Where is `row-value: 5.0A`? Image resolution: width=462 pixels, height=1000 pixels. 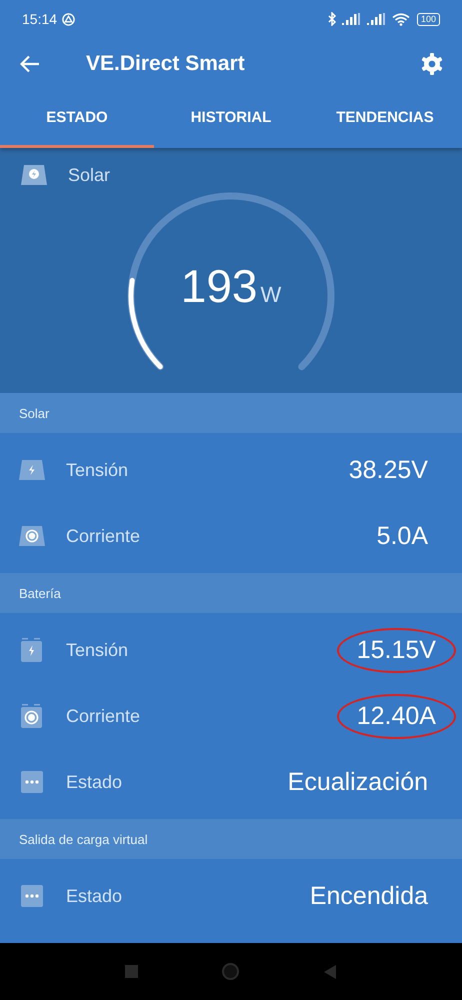 row-value: 5.0A is located at coordinates (402, 536).